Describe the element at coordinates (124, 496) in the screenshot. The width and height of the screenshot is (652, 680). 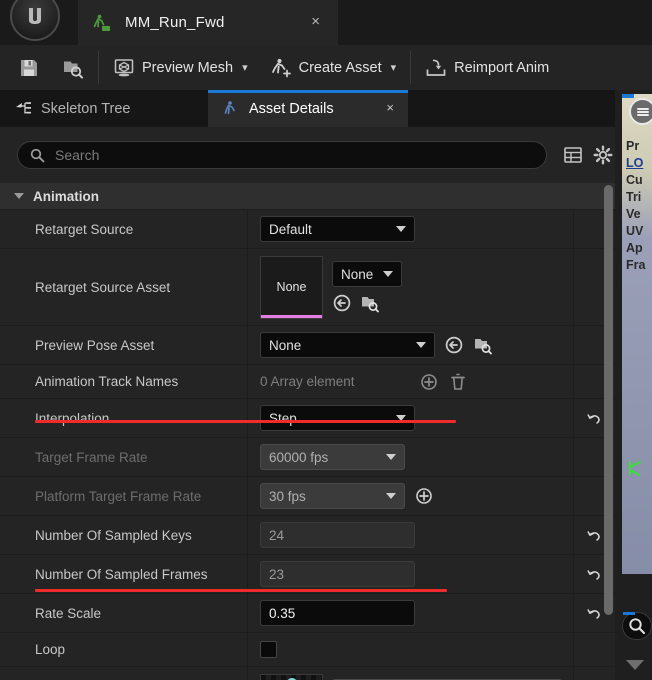
I see `property-label: Platform Target Frame Rate` at that location.